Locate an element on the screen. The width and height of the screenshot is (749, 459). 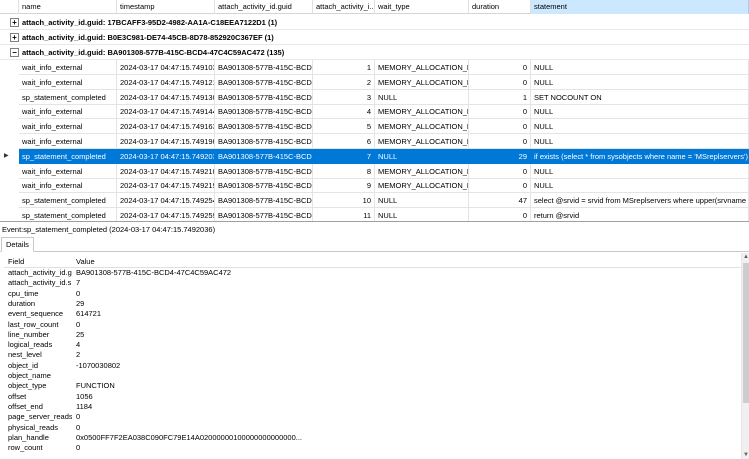
group-count: (135) is located at coordinates (275, 52).